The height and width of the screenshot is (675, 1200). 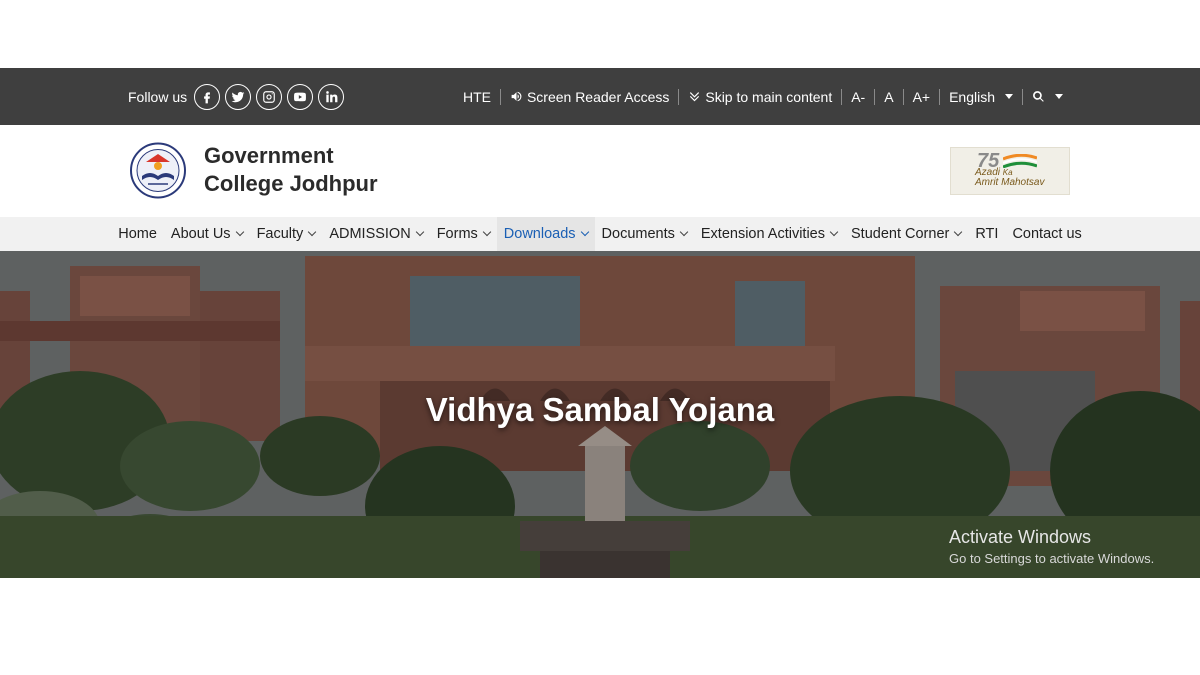 I want to click on hero-title: Vidhya Sambal Yojana, so click(x=600, y=409).